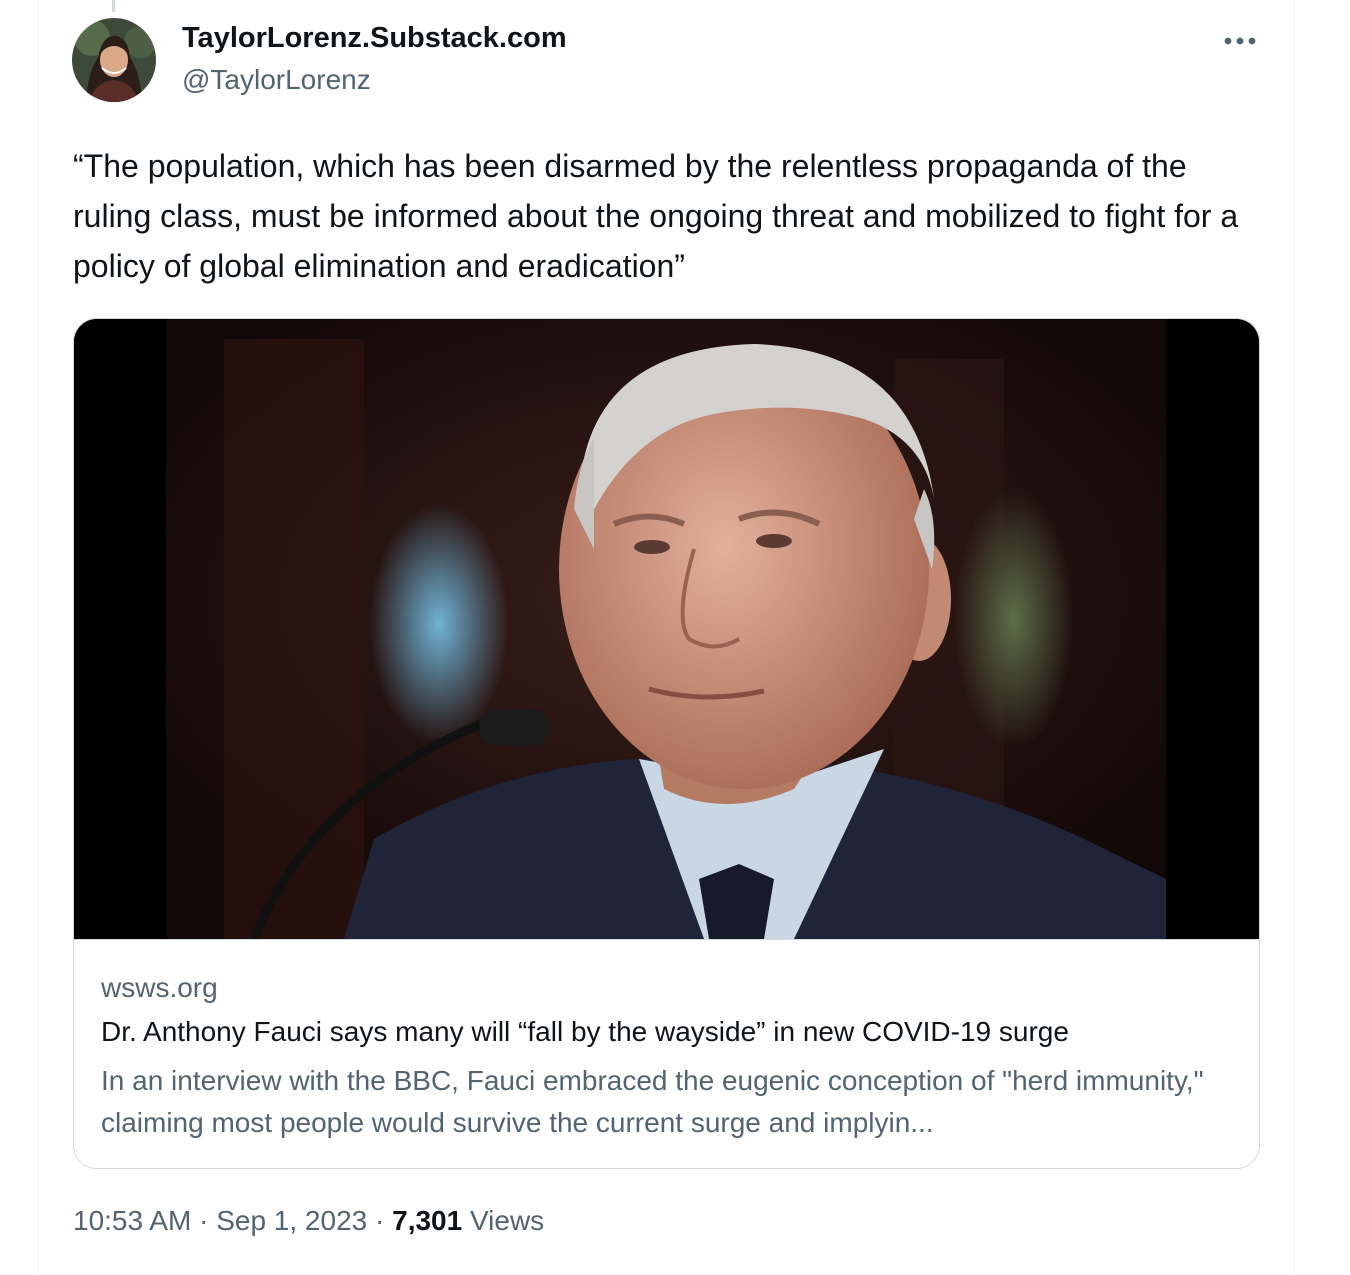 Image resolution: width=1350 pixels, height=1275 pixels. I want to click on tweet-date: Sep 1, 2023, so click(291, 1220).